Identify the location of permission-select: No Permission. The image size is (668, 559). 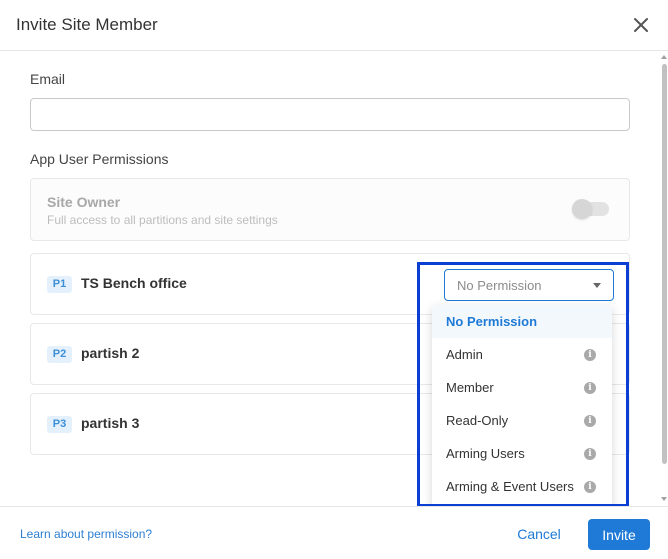
(529, 285).